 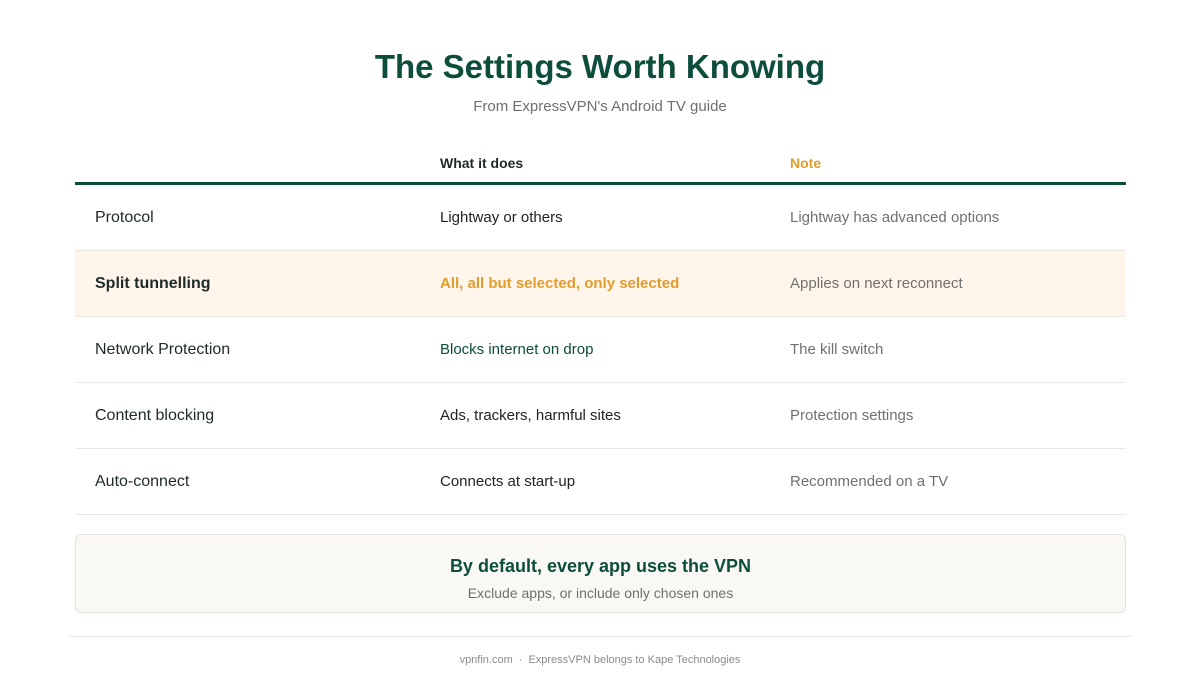 I want to click on setting-name: Network Protection, so click(x=163, y=349).